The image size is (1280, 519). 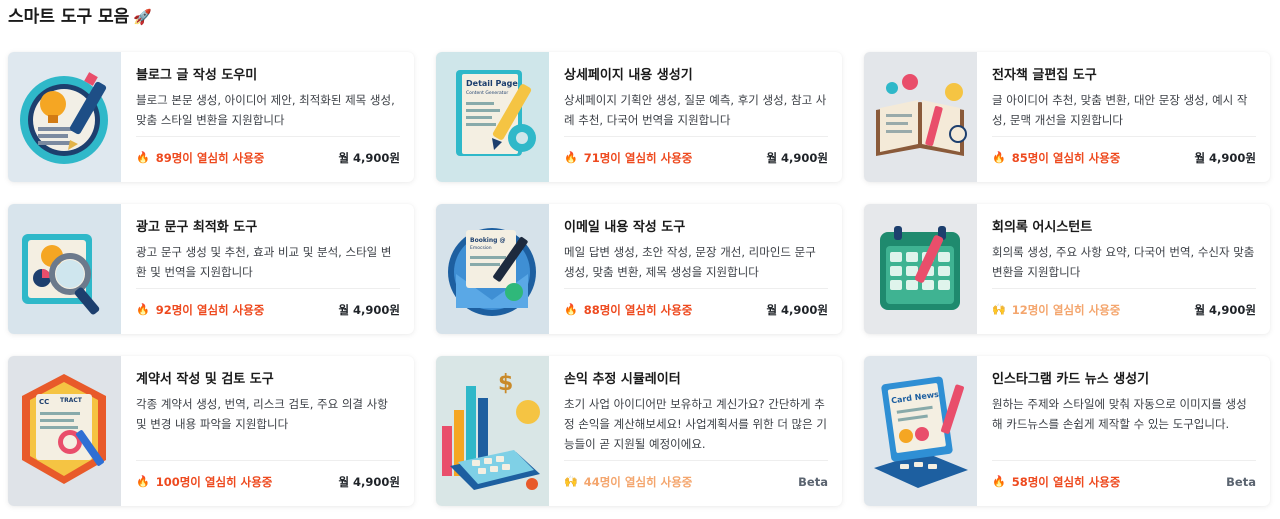 I want to click on usage-count: 🔥 92명이 열심히 사용중, so click(x=200, y=310).